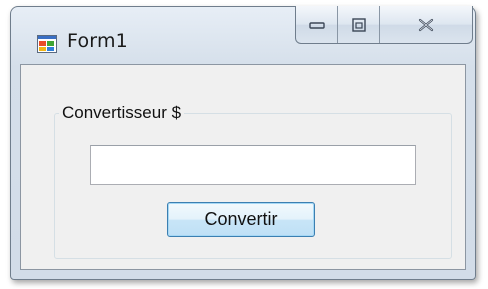 The height and width of the screenshot is (289, 488). I want to click on window-title: Form1, so click(97, 41).